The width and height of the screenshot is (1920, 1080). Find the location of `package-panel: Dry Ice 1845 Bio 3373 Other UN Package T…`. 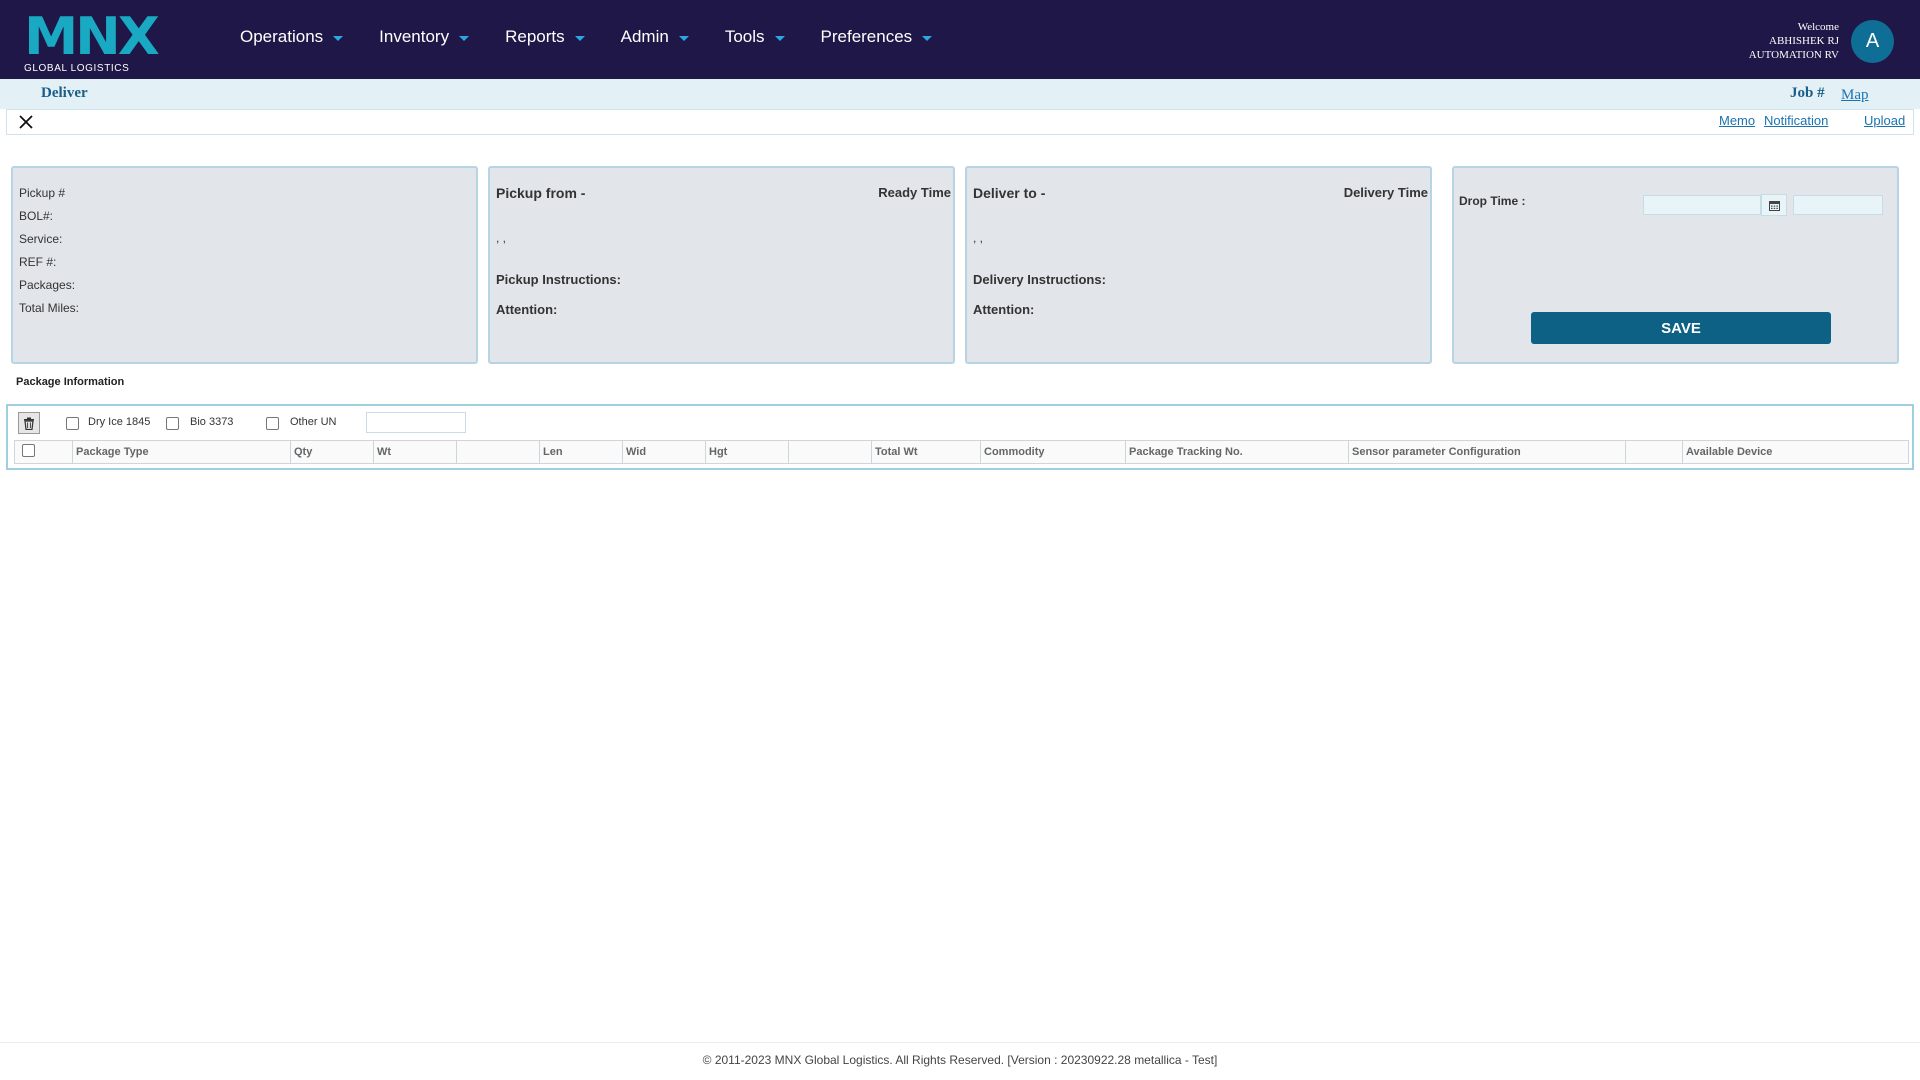

package-panel: Dry Ice 1845 Bio 3373 Other UN Package T… is located at coordinates (960, 437).